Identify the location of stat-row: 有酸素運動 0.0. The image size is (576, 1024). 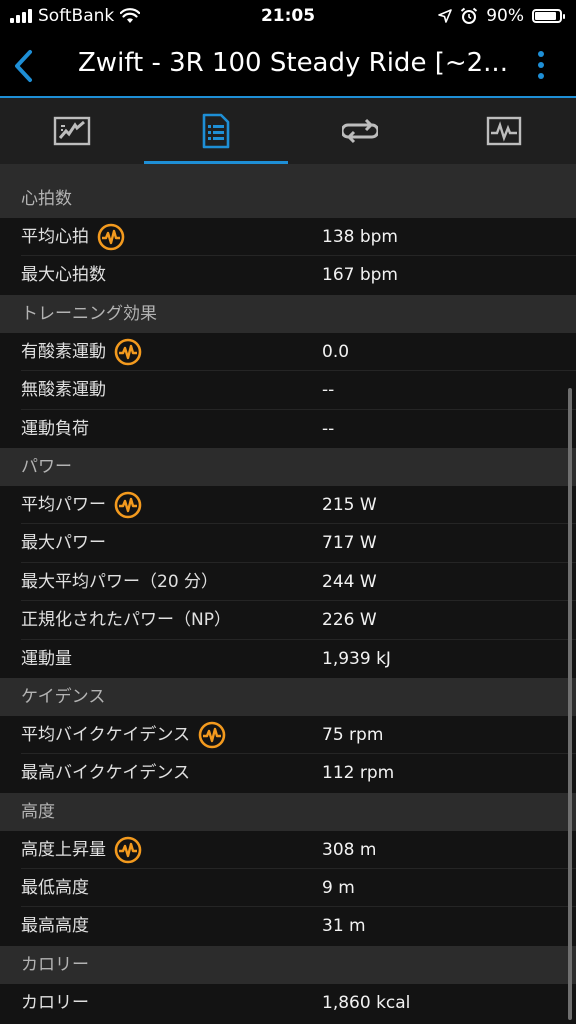
(288, 352).